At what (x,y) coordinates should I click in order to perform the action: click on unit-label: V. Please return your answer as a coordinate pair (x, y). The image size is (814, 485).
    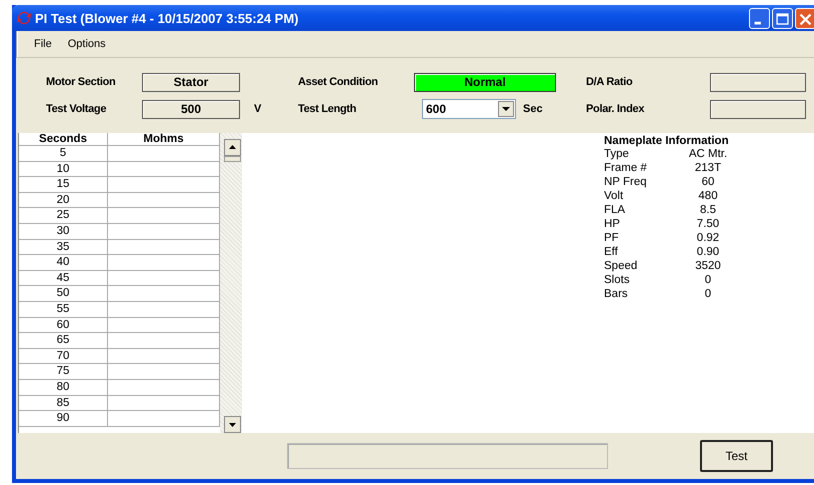
    Looking at the image, I should click on (257, 109).